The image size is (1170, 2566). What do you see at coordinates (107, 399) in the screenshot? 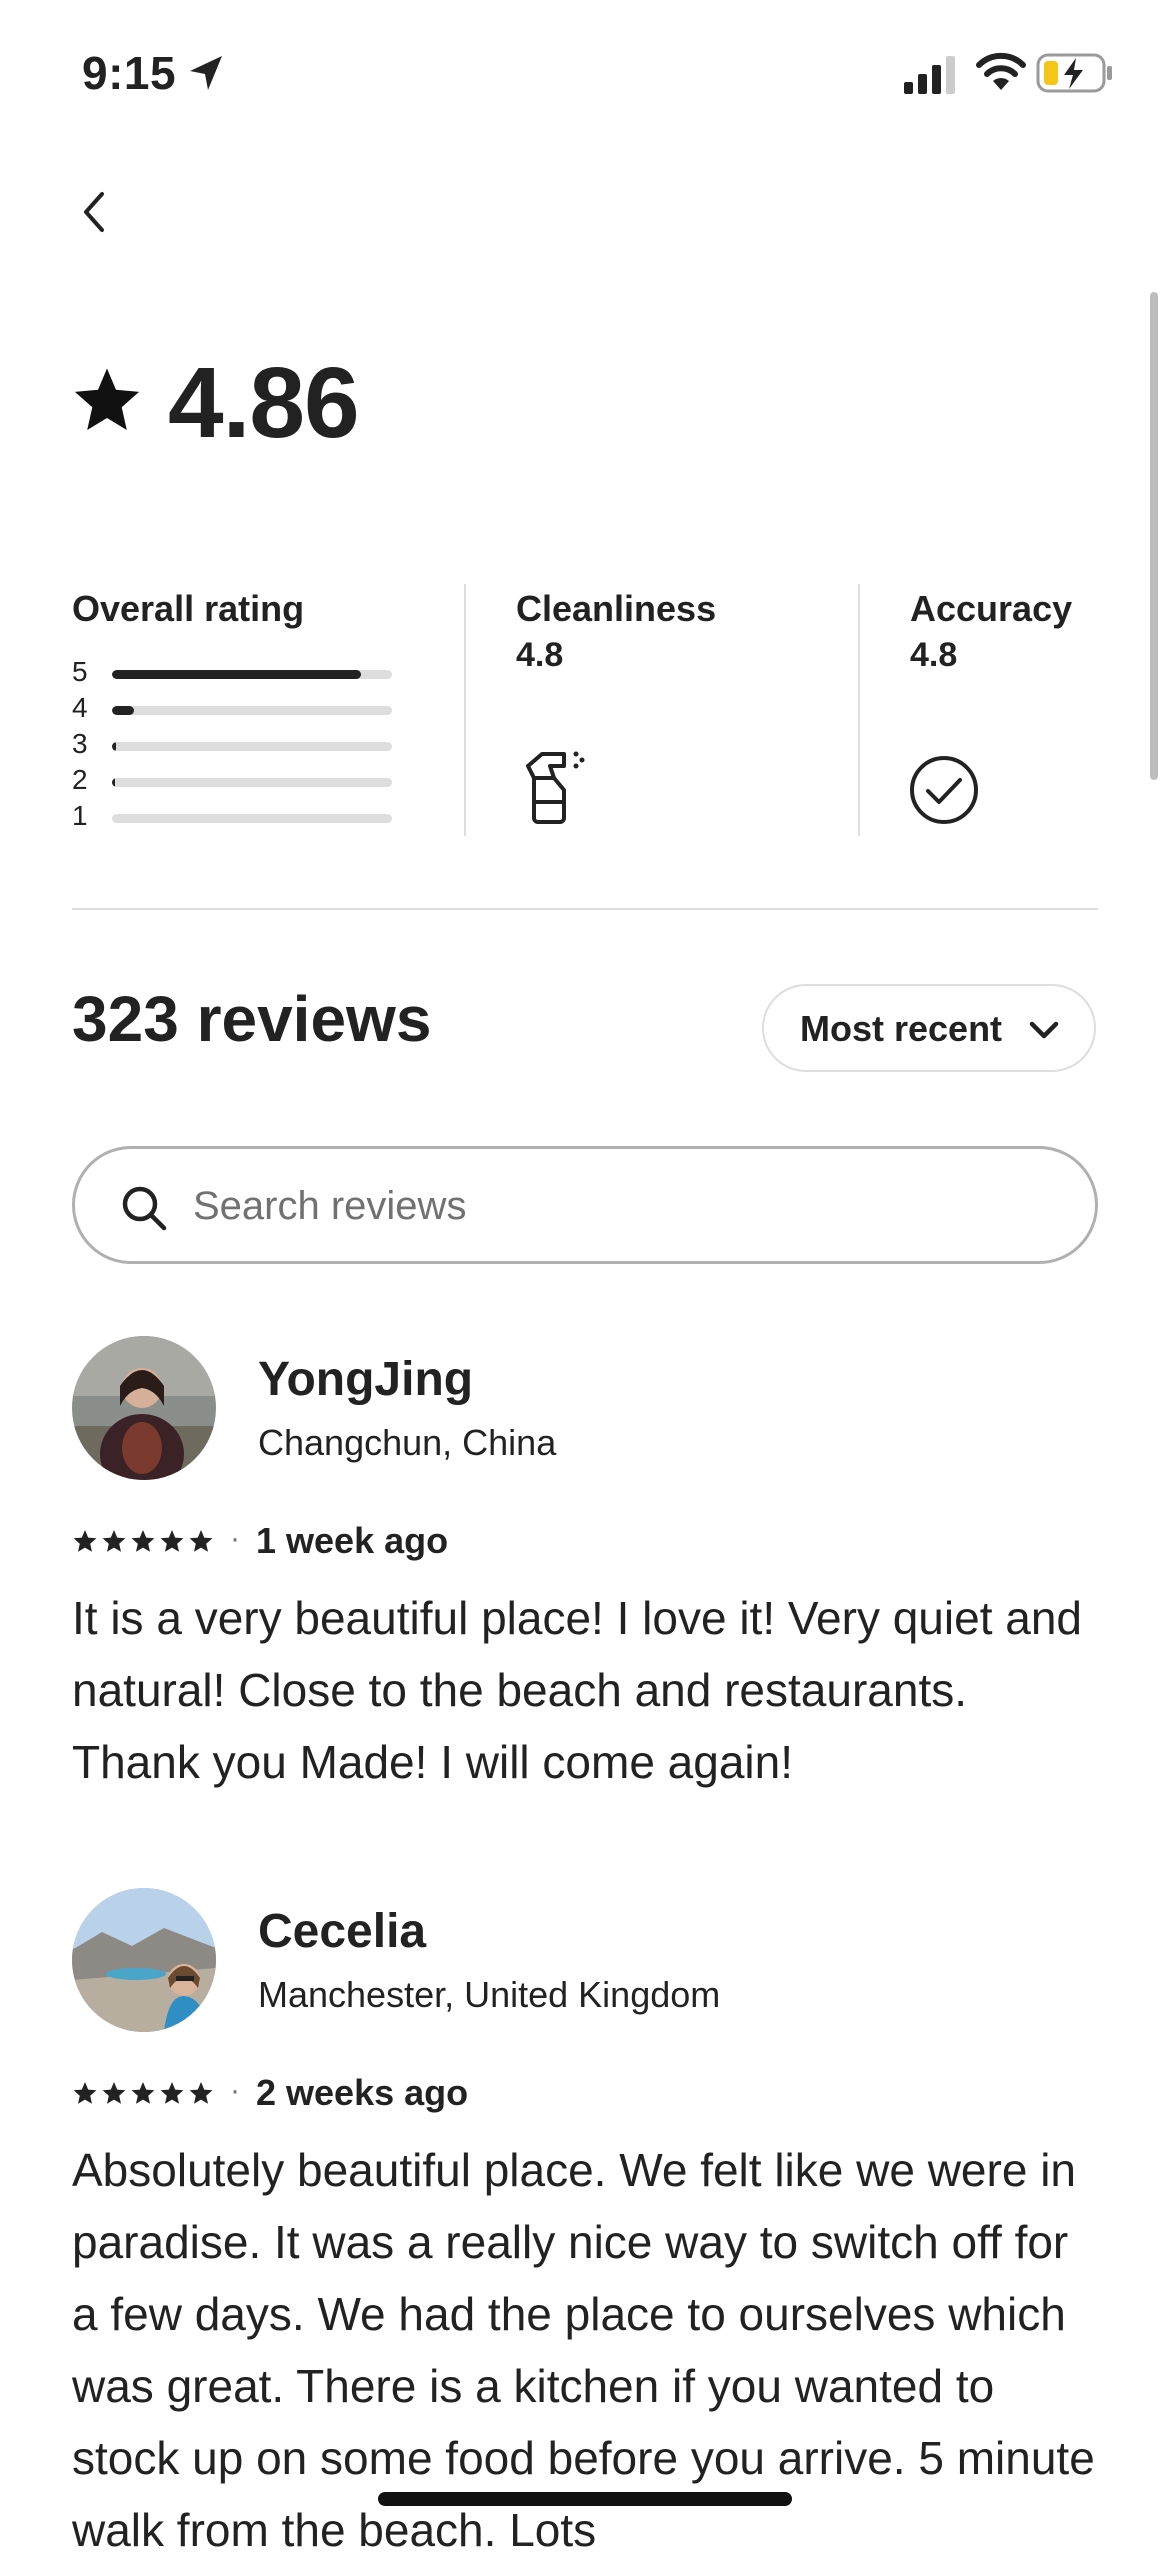
I see `star-icon` at bounding box center [107, 399].